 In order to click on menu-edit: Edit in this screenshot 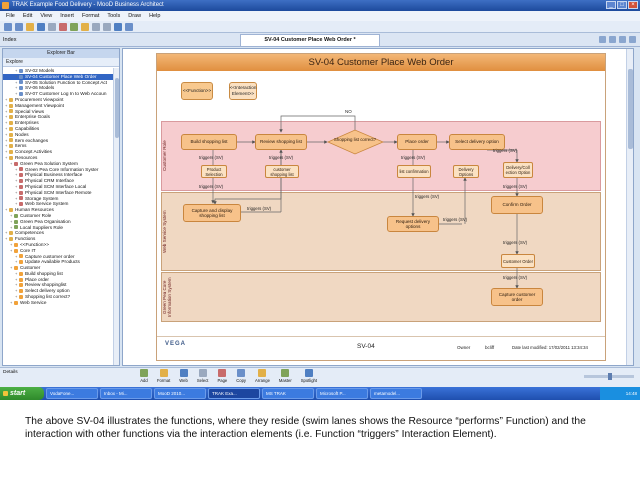, I will do `click(27, 16)`.